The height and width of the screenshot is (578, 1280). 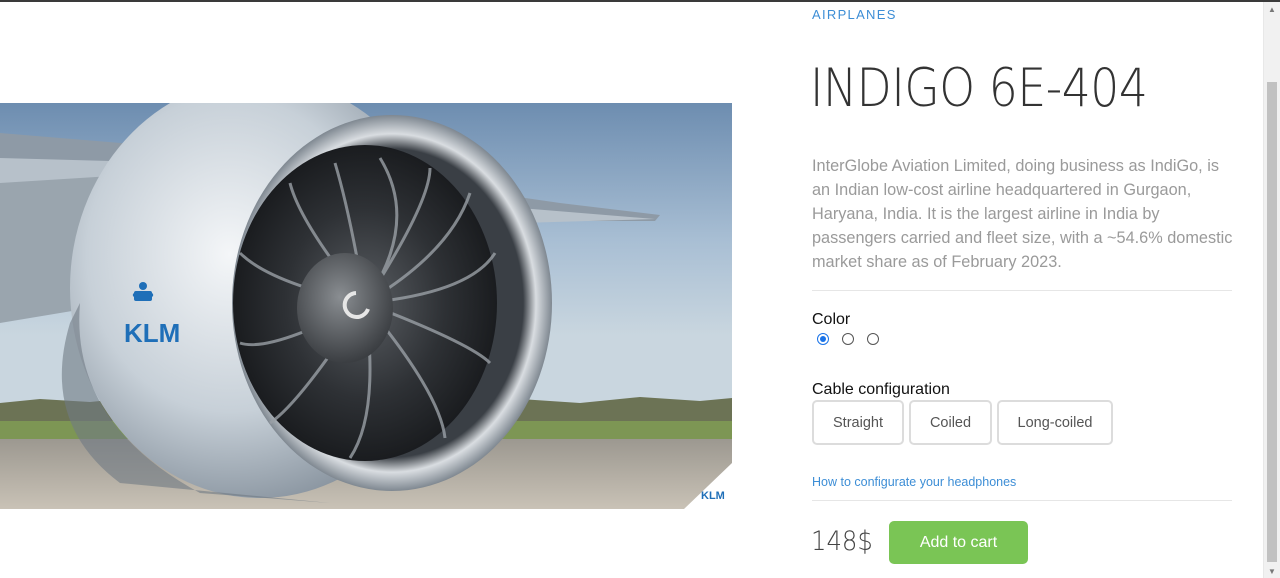 What do you see at coordinates (914, 482) in the screenshot?
I see `configuration-help-link: How to configurate your headphones` at bounding box center [914, 482].